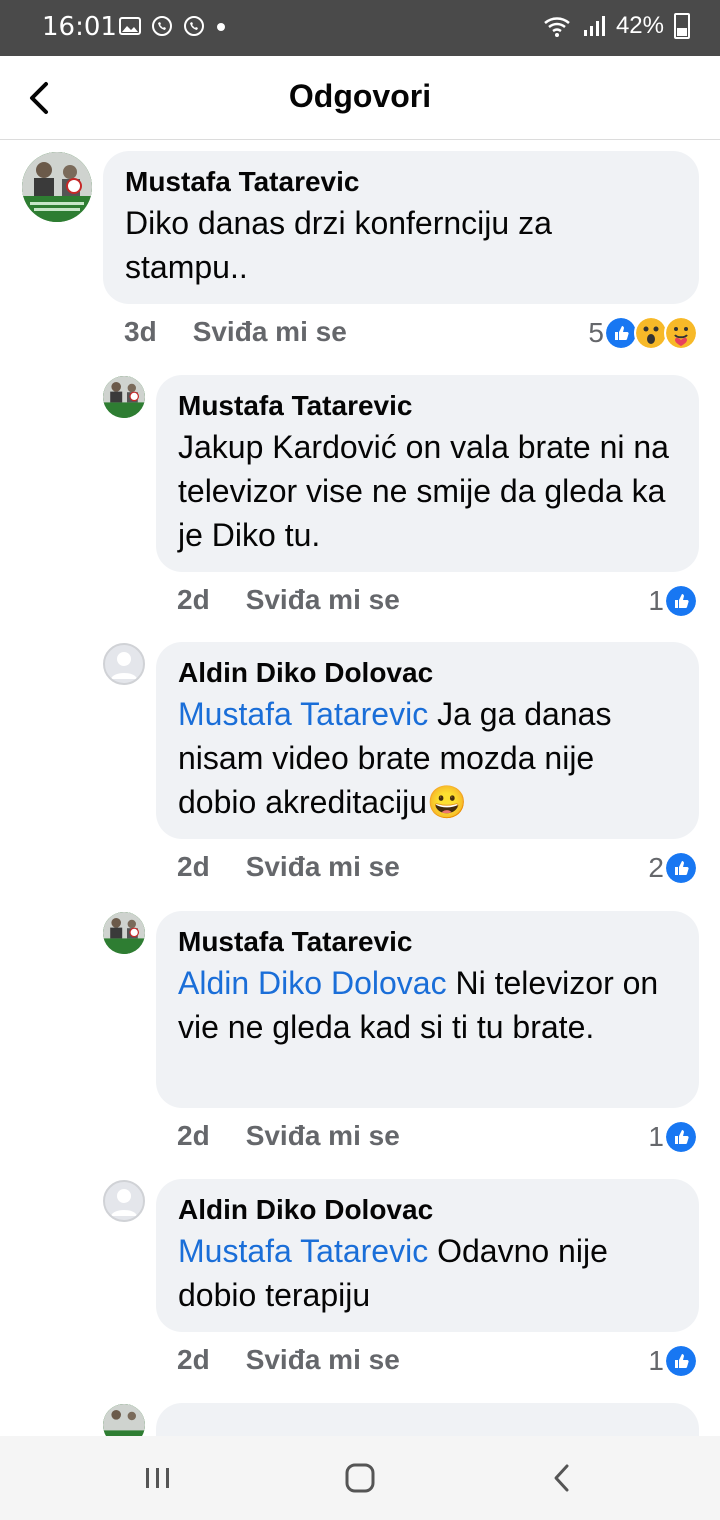 The image size is (720, 1520). What do you see at coordinates (158, 1478) in the screenshot?
I see `recent-apps-icon` at bounding box center [158, 1478].